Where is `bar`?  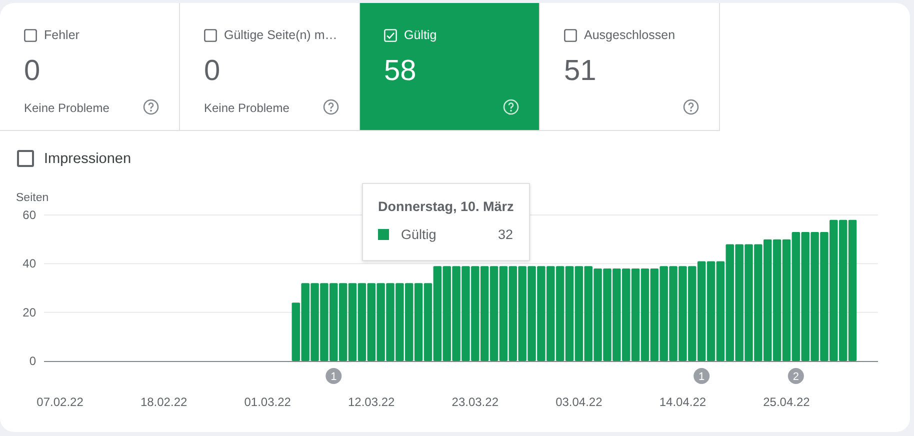 bar is located at coordinates (296, 331).